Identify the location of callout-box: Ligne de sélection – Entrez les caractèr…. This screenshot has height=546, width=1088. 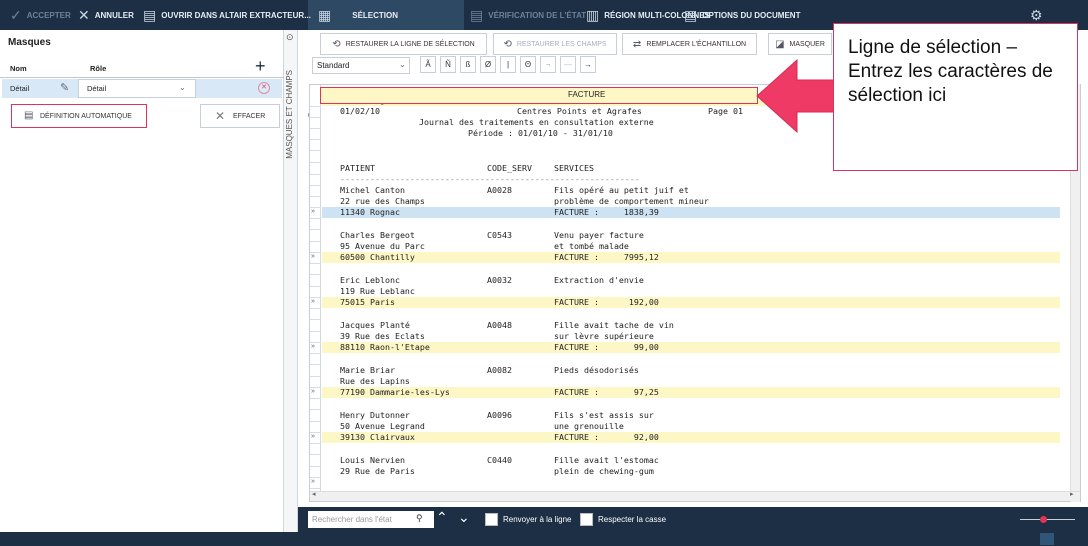
(955, 97).